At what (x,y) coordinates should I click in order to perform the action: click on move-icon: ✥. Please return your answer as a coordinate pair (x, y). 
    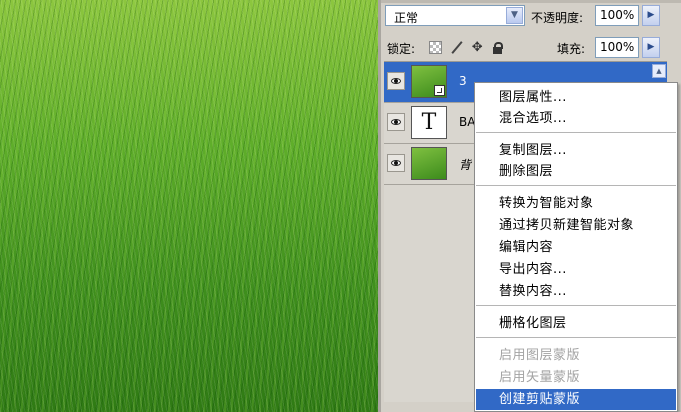
    Looking at the image, I should click on (477, 47).